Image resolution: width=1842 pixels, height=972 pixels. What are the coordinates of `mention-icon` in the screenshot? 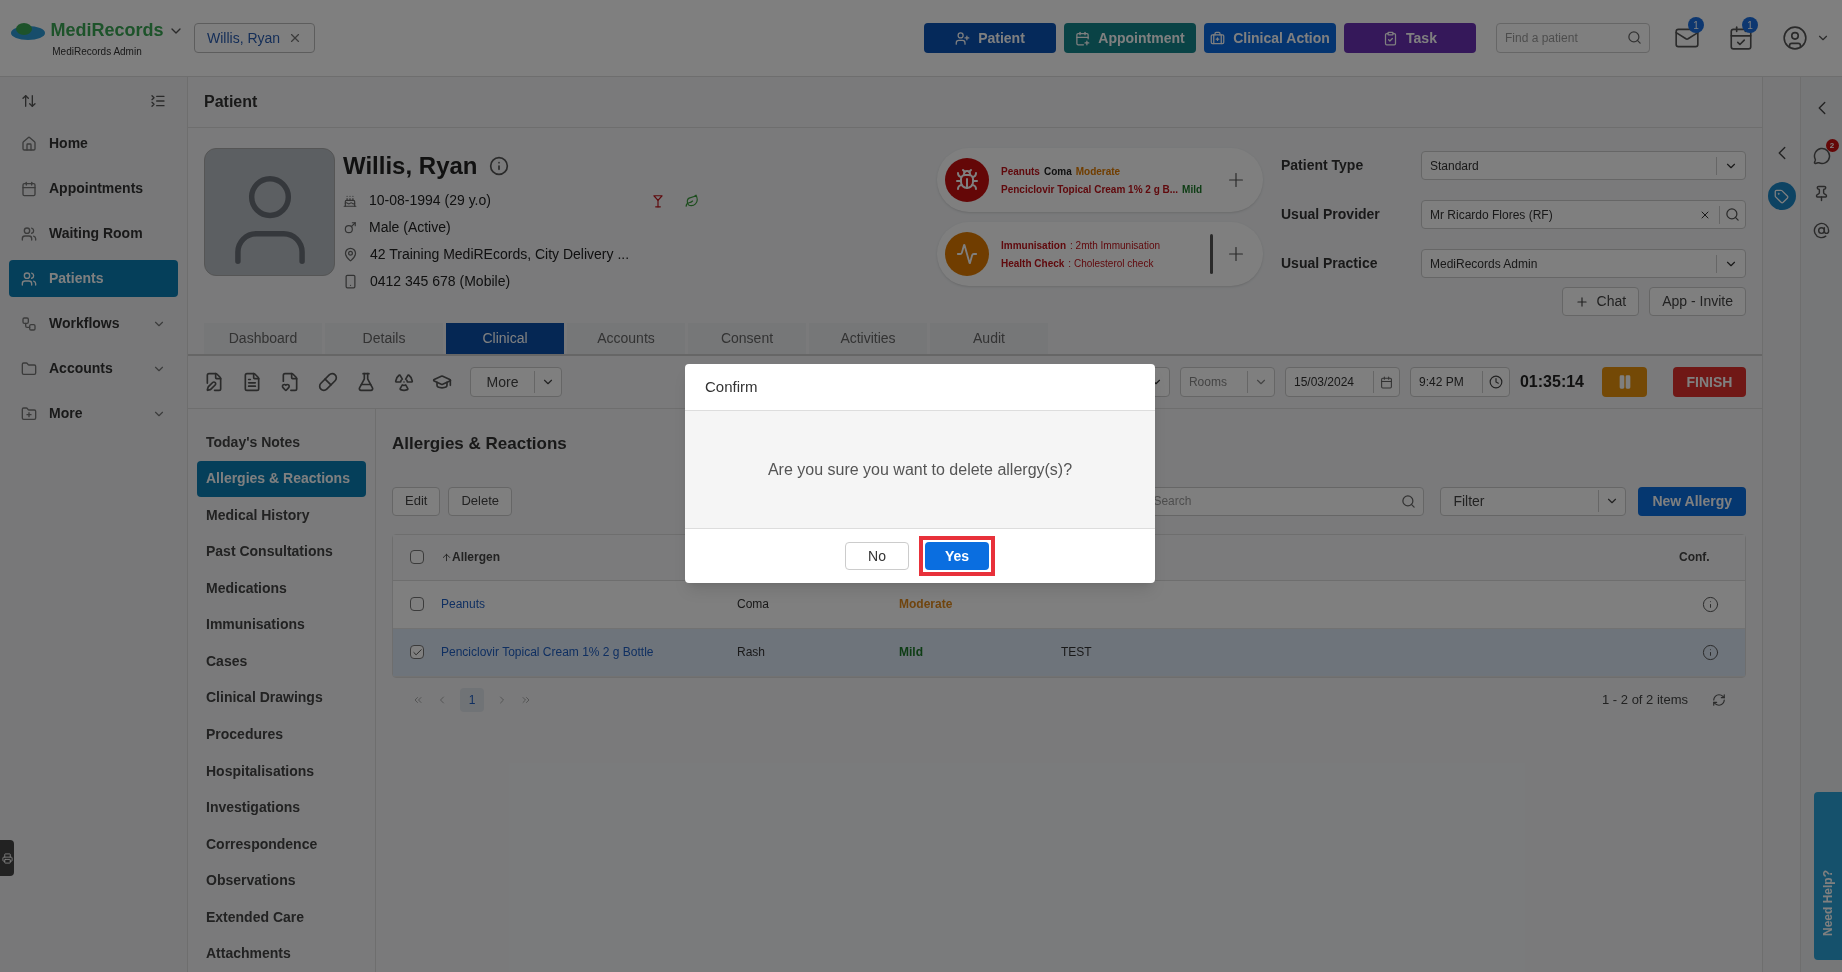 It's located at (1821, 230).